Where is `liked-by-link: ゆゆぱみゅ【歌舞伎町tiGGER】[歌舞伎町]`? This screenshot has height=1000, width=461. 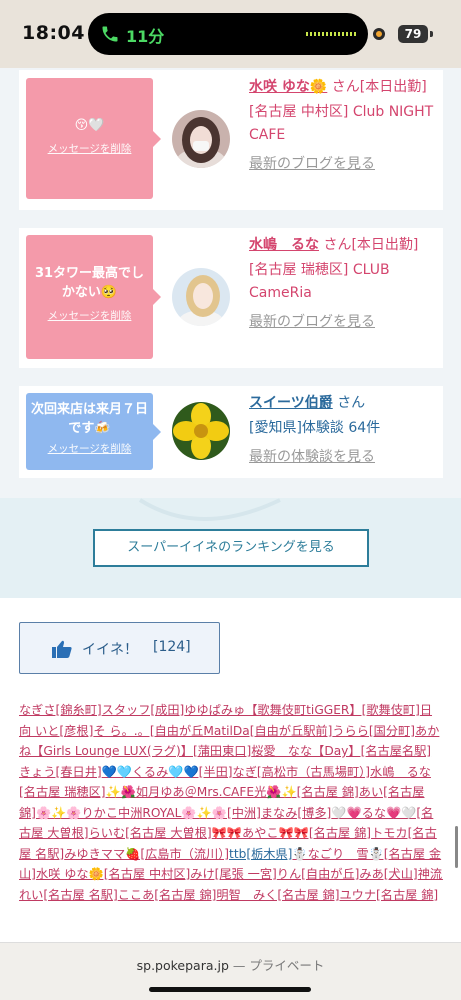
liked-by-link: ゆゆぱみゅ【歌舞伎町tiGGER】[歌舞伎町] is located at coordinates (302, 710).